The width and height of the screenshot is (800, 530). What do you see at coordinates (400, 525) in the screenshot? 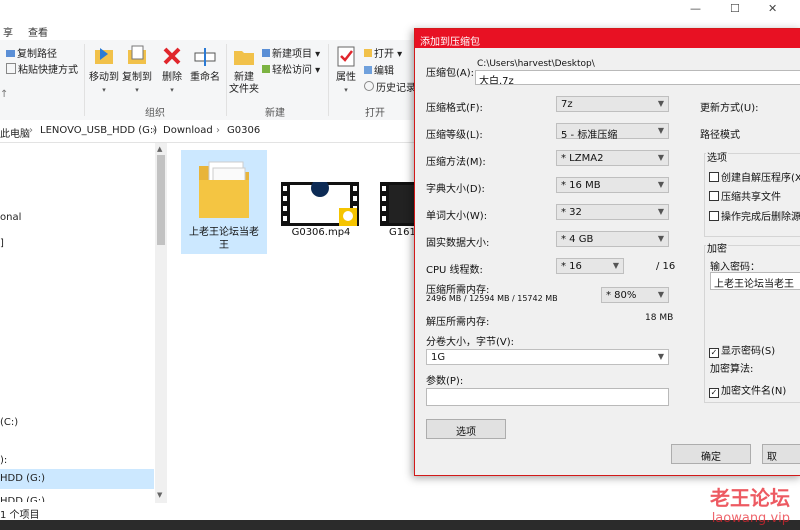
I see `taskbar` at bounding box center [400, 525].